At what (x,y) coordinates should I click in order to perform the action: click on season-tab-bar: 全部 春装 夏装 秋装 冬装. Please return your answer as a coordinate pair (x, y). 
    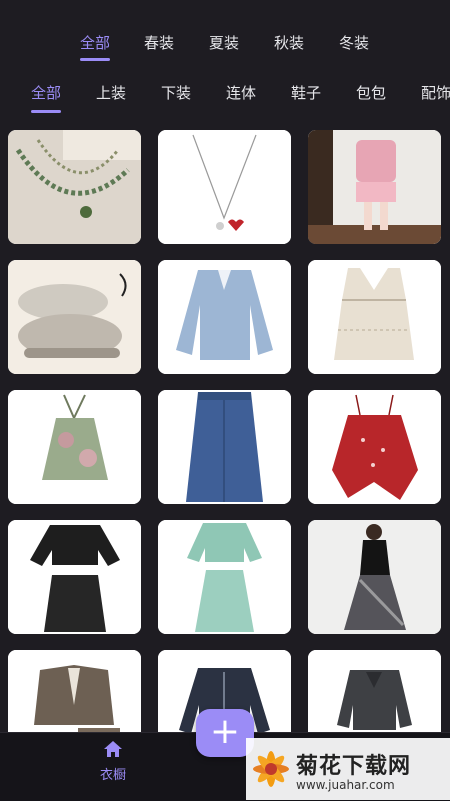
    Looking at the image, I should click on (225, 35).